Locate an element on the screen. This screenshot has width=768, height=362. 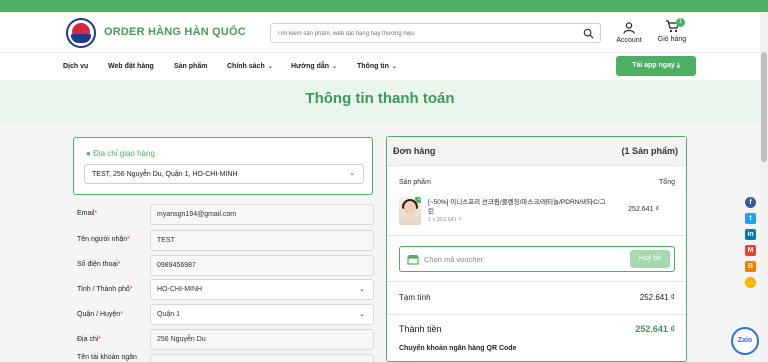
nav-item-info: Thông tin ⌄ is located at coordinates (377, 66).